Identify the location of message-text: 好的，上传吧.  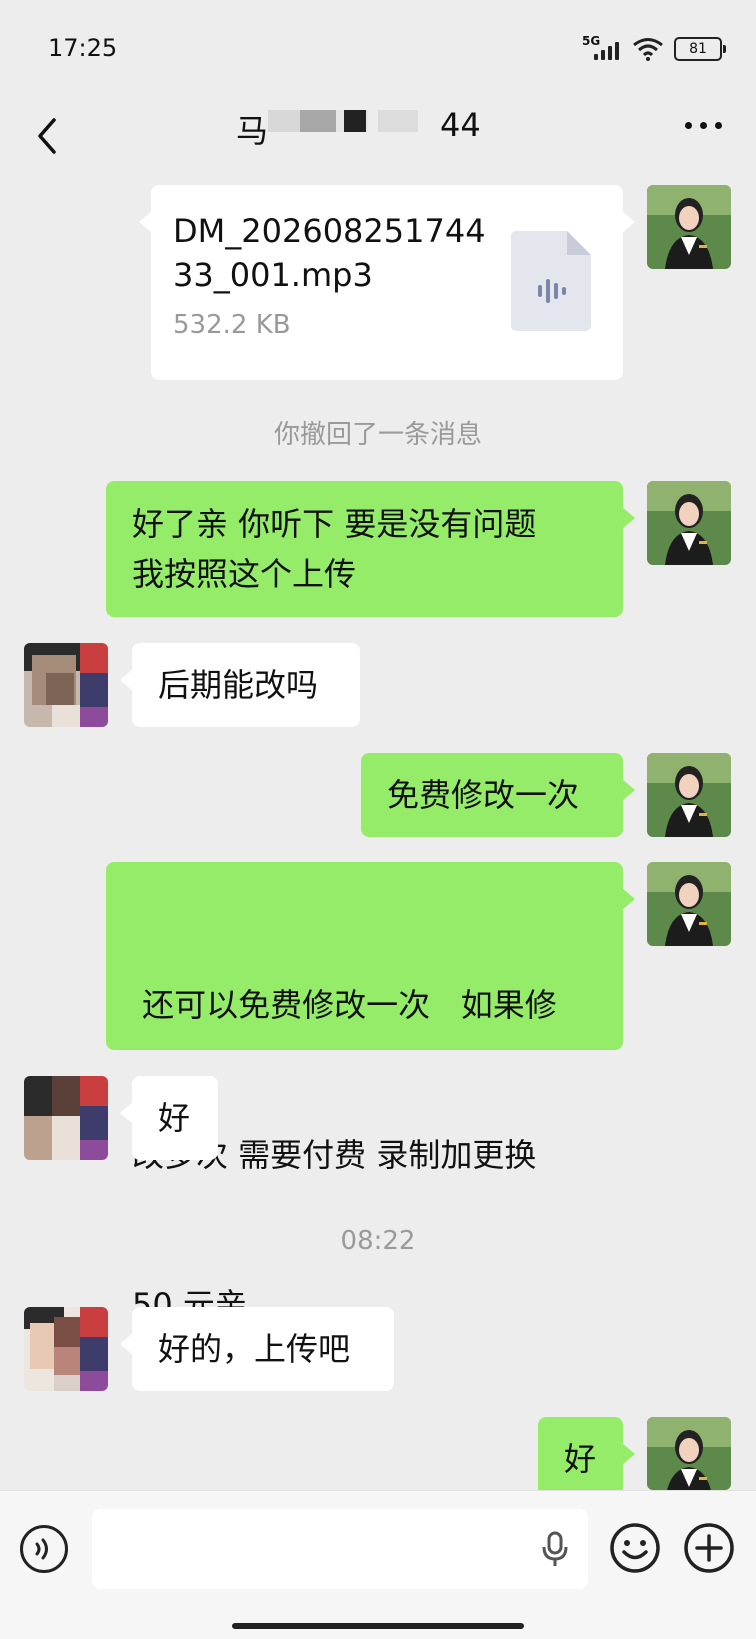
(254, 1349).